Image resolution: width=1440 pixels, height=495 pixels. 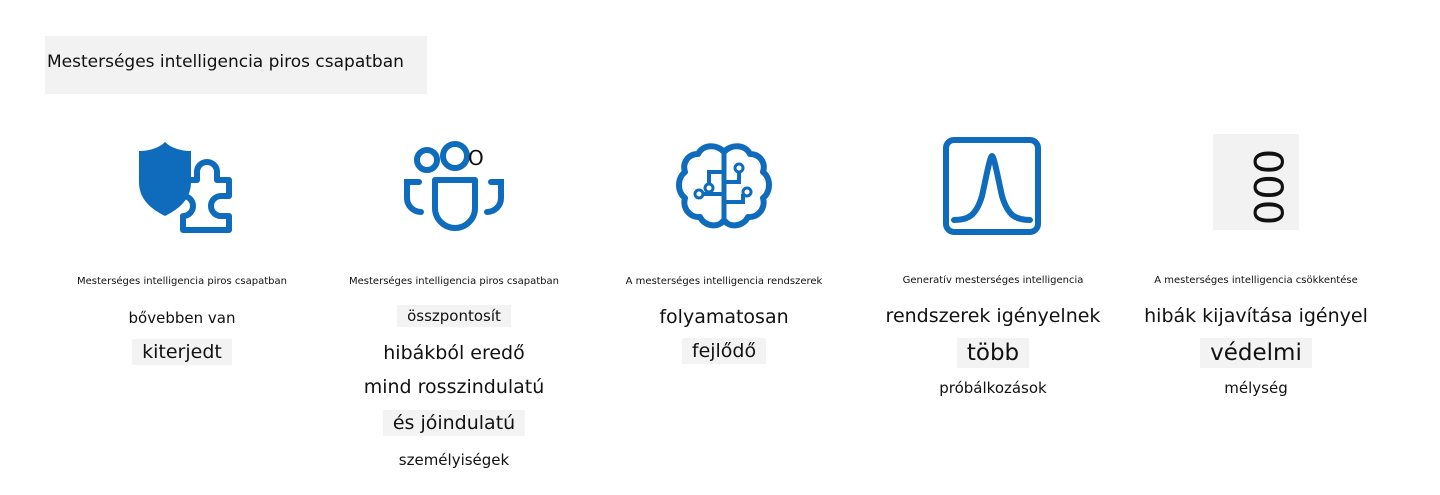 I want to click on column-5-line-1: A mesterséges intelligencia csökkentése, so click(x=1256, y=280).